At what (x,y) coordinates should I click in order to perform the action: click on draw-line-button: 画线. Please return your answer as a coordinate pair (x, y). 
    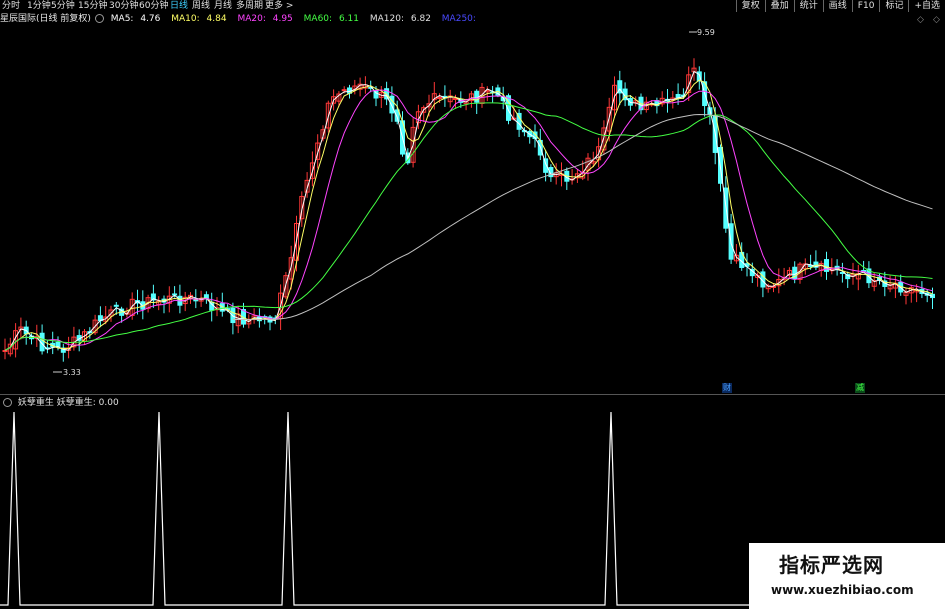
    Looking at the image, I should click on (837, 6).